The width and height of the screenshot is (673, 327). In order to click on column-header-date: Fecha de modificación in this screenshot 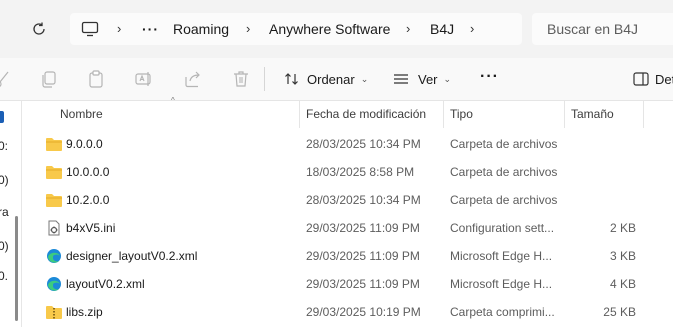, I will do `click(371, 114)`.